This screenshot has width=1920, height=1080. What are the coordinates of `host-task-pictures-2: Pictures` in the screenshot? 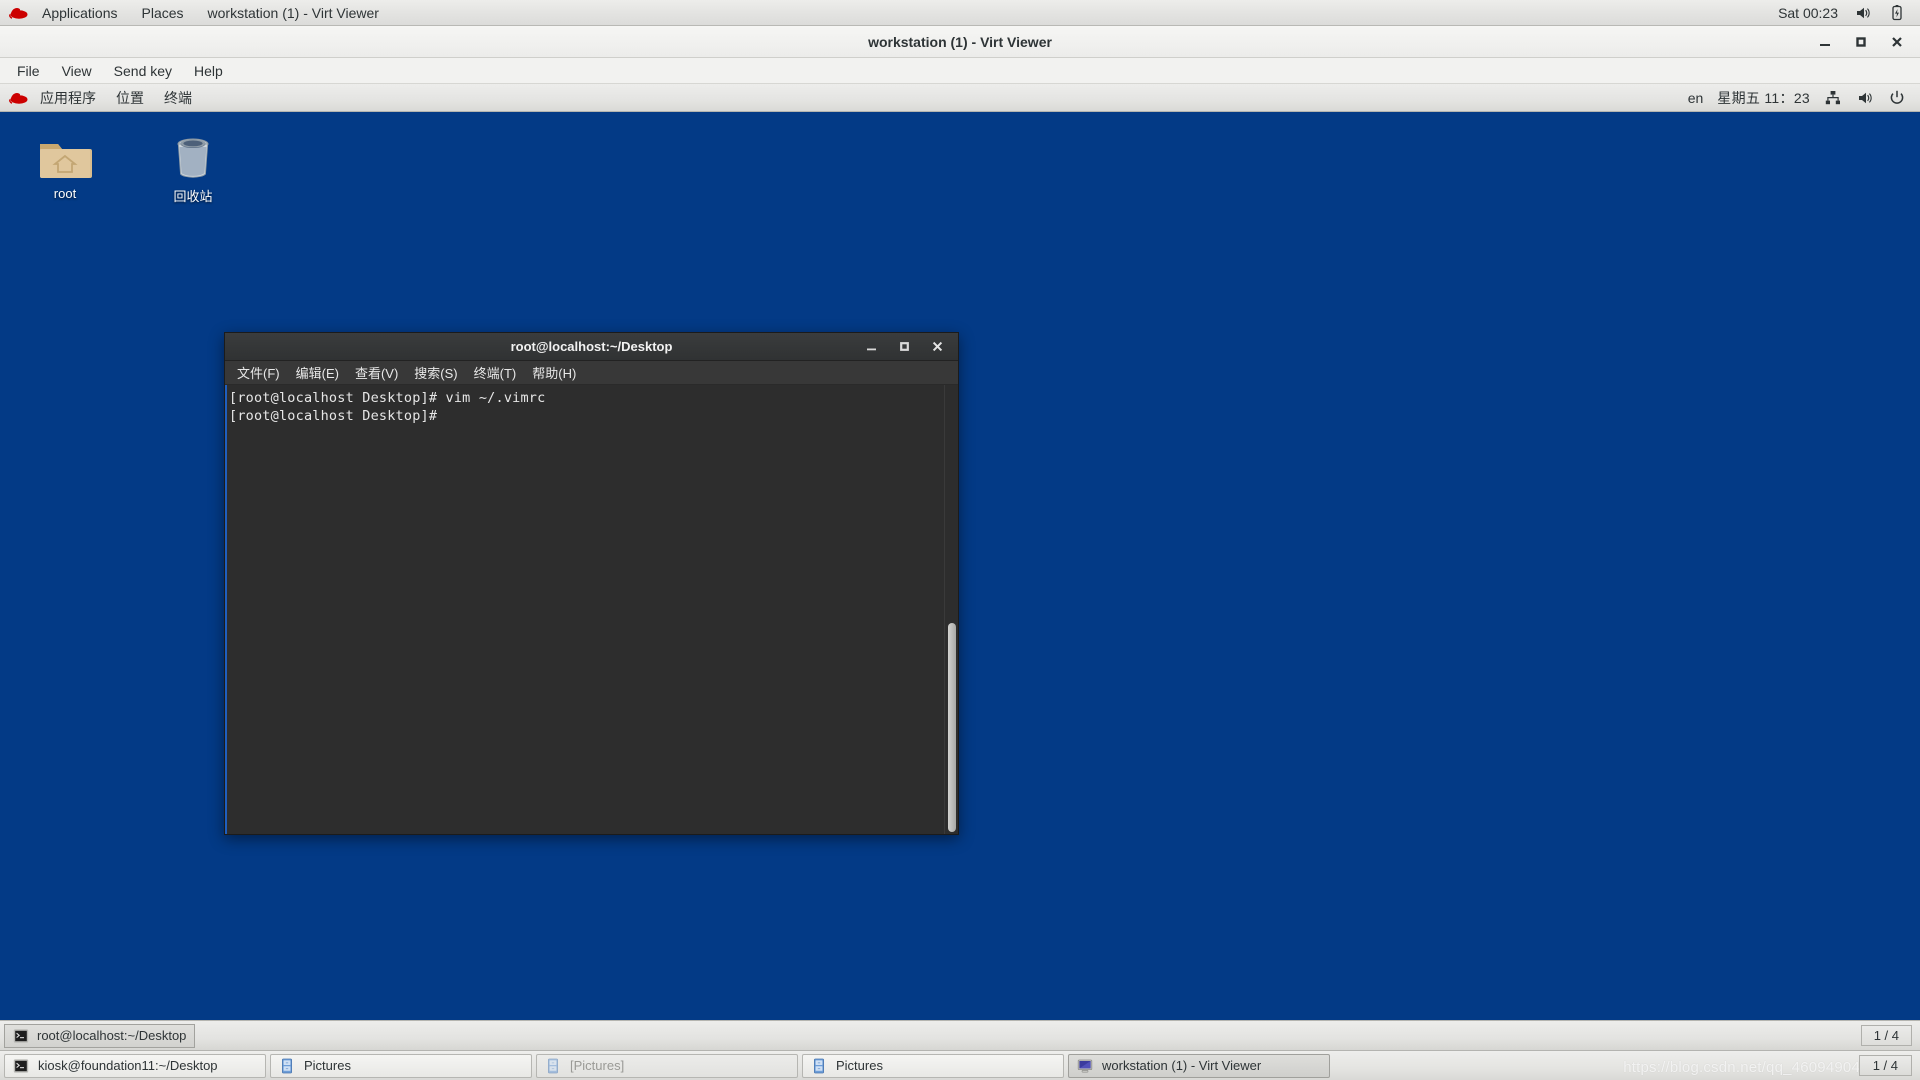 It's located at (933, 1065).